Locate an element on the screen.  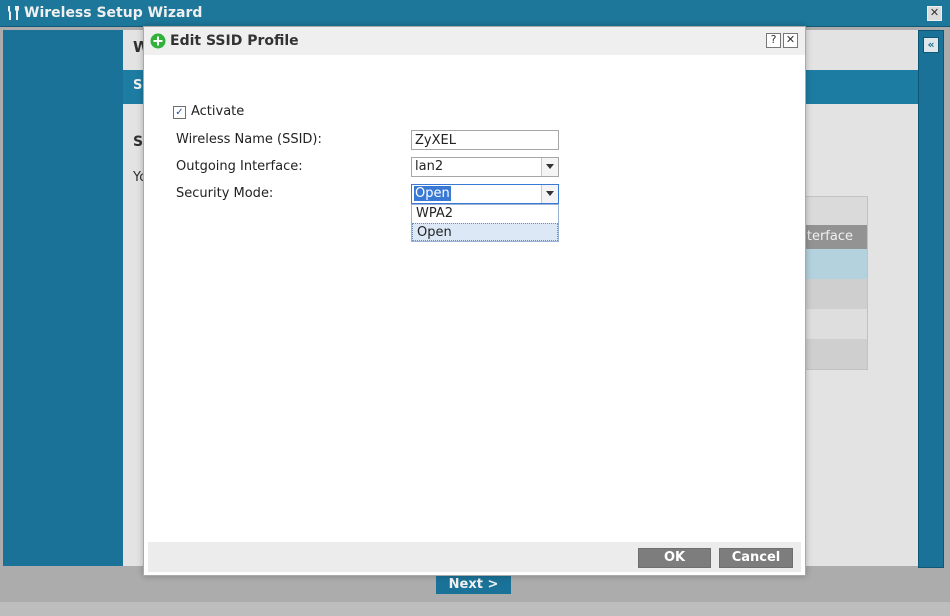
security-mode-value: Open is located at coordinates (432, 193).